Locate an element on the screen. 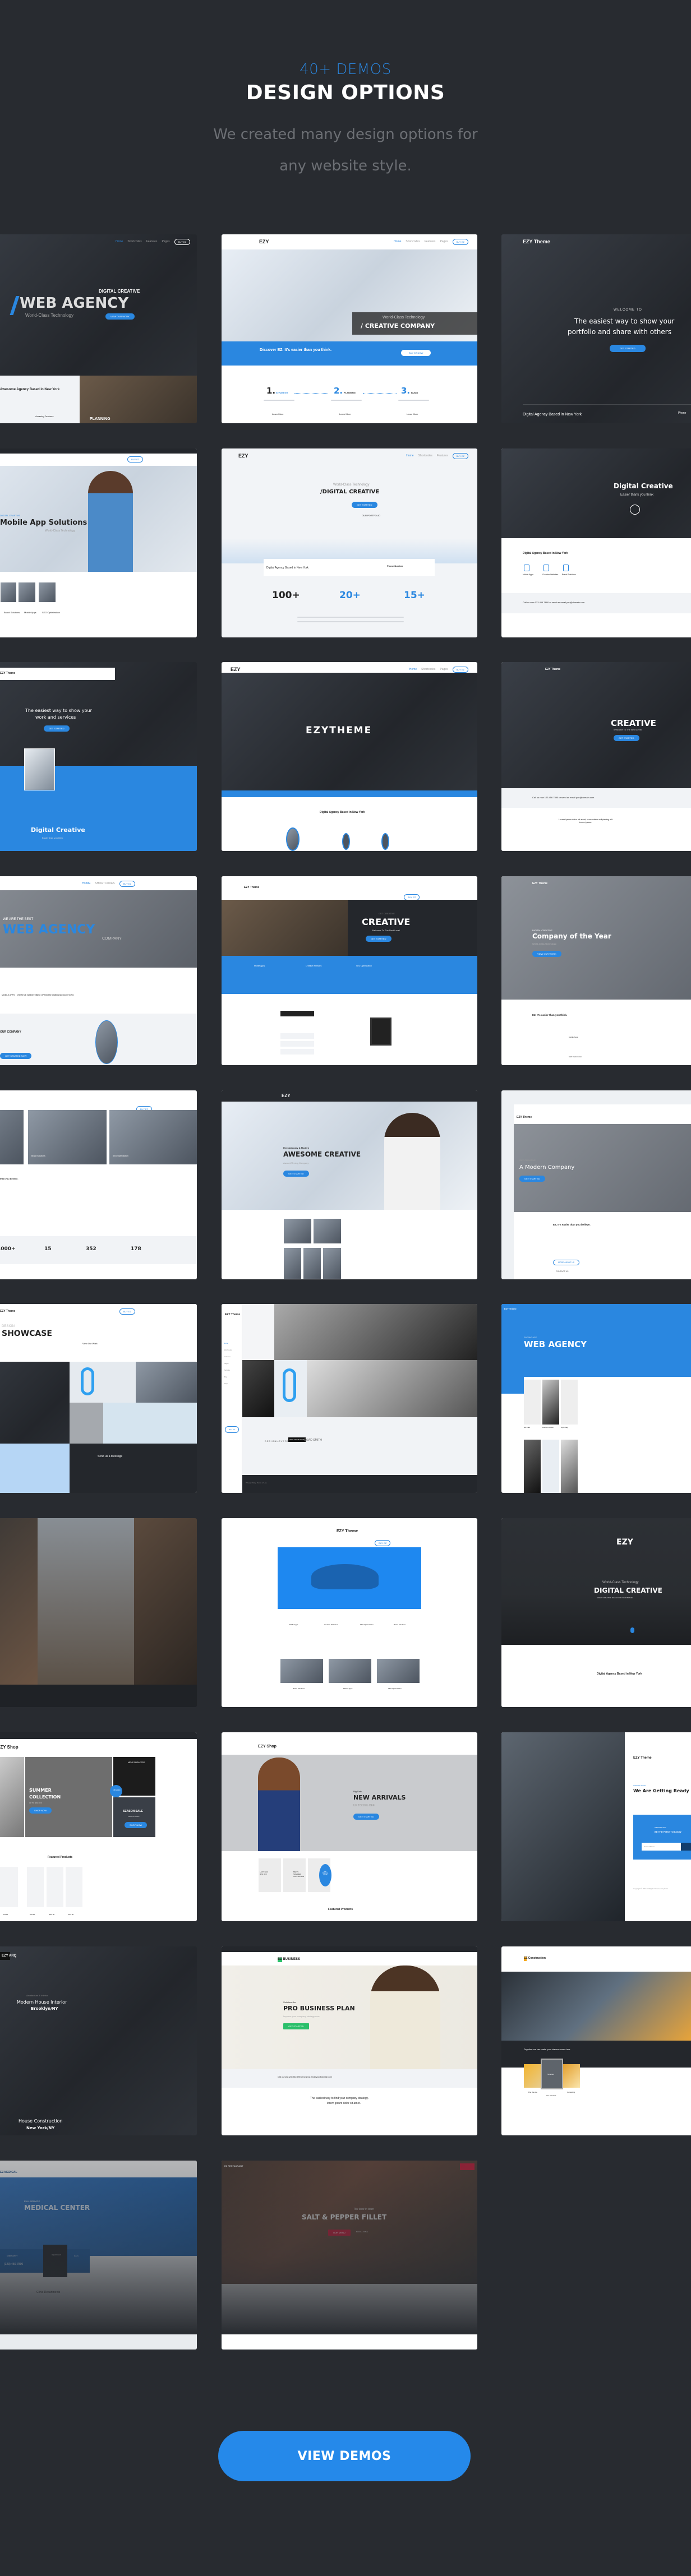 The height and width of the screenshot is (2576, 691). topbar is located at coordinates (98, 451).